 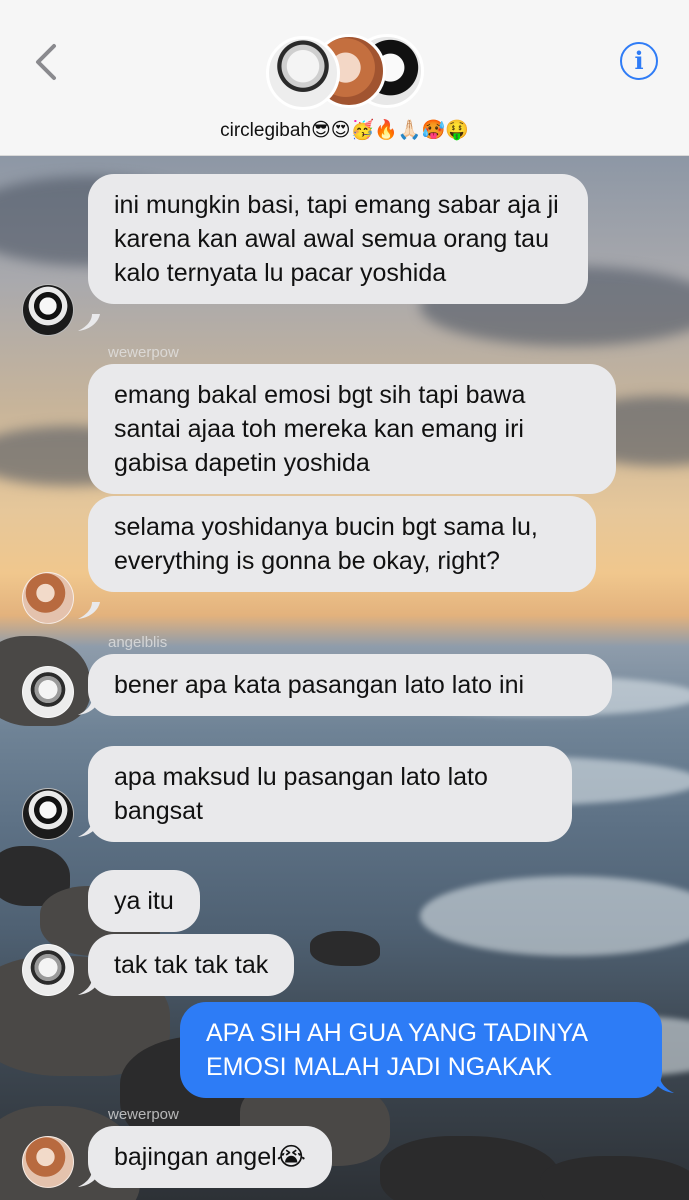 I want to click on group-avatar, so click(x=303, y=73).